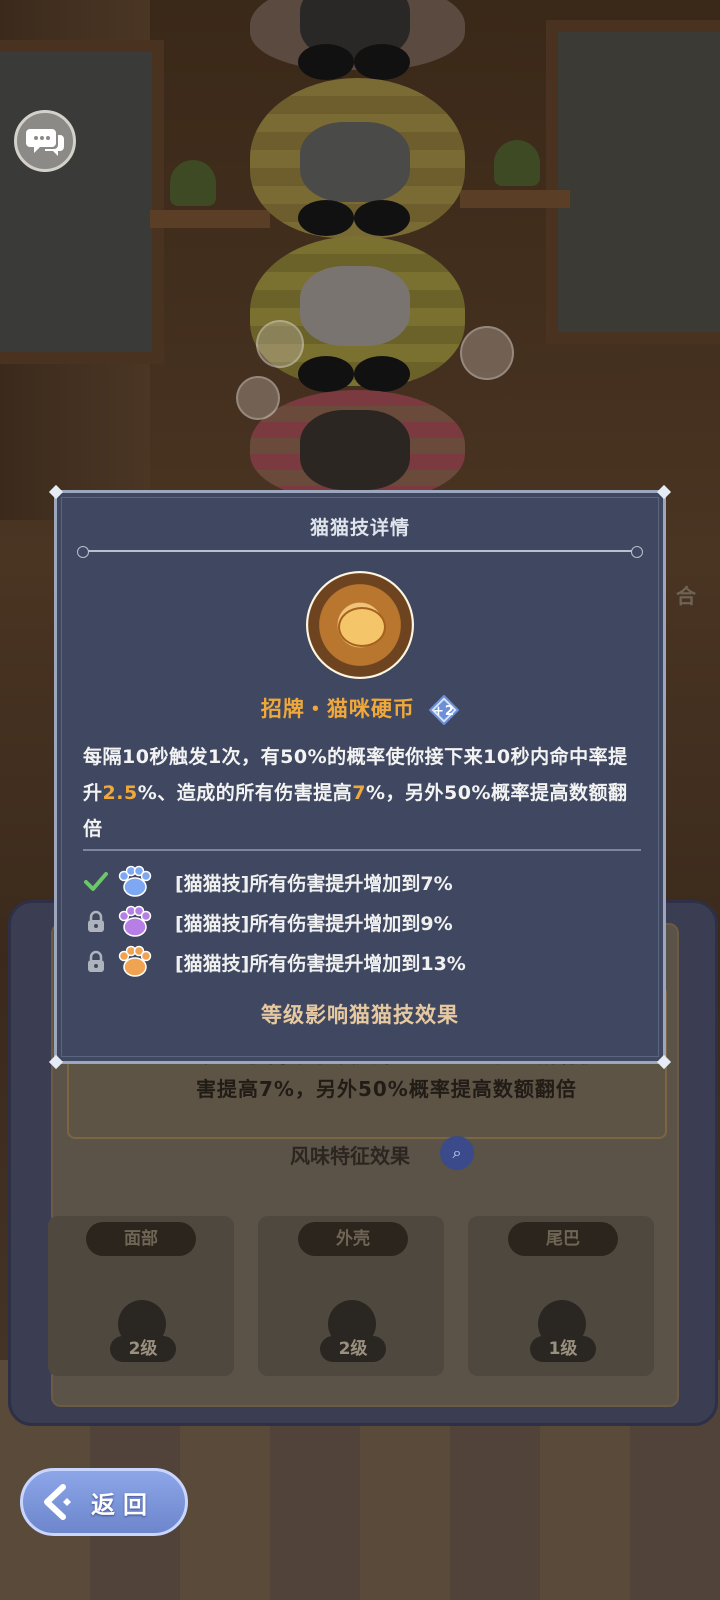  I want to click on summary-line-2: 害提高7%，另外50%概率提高数额翻倍, so click(386, 1089).